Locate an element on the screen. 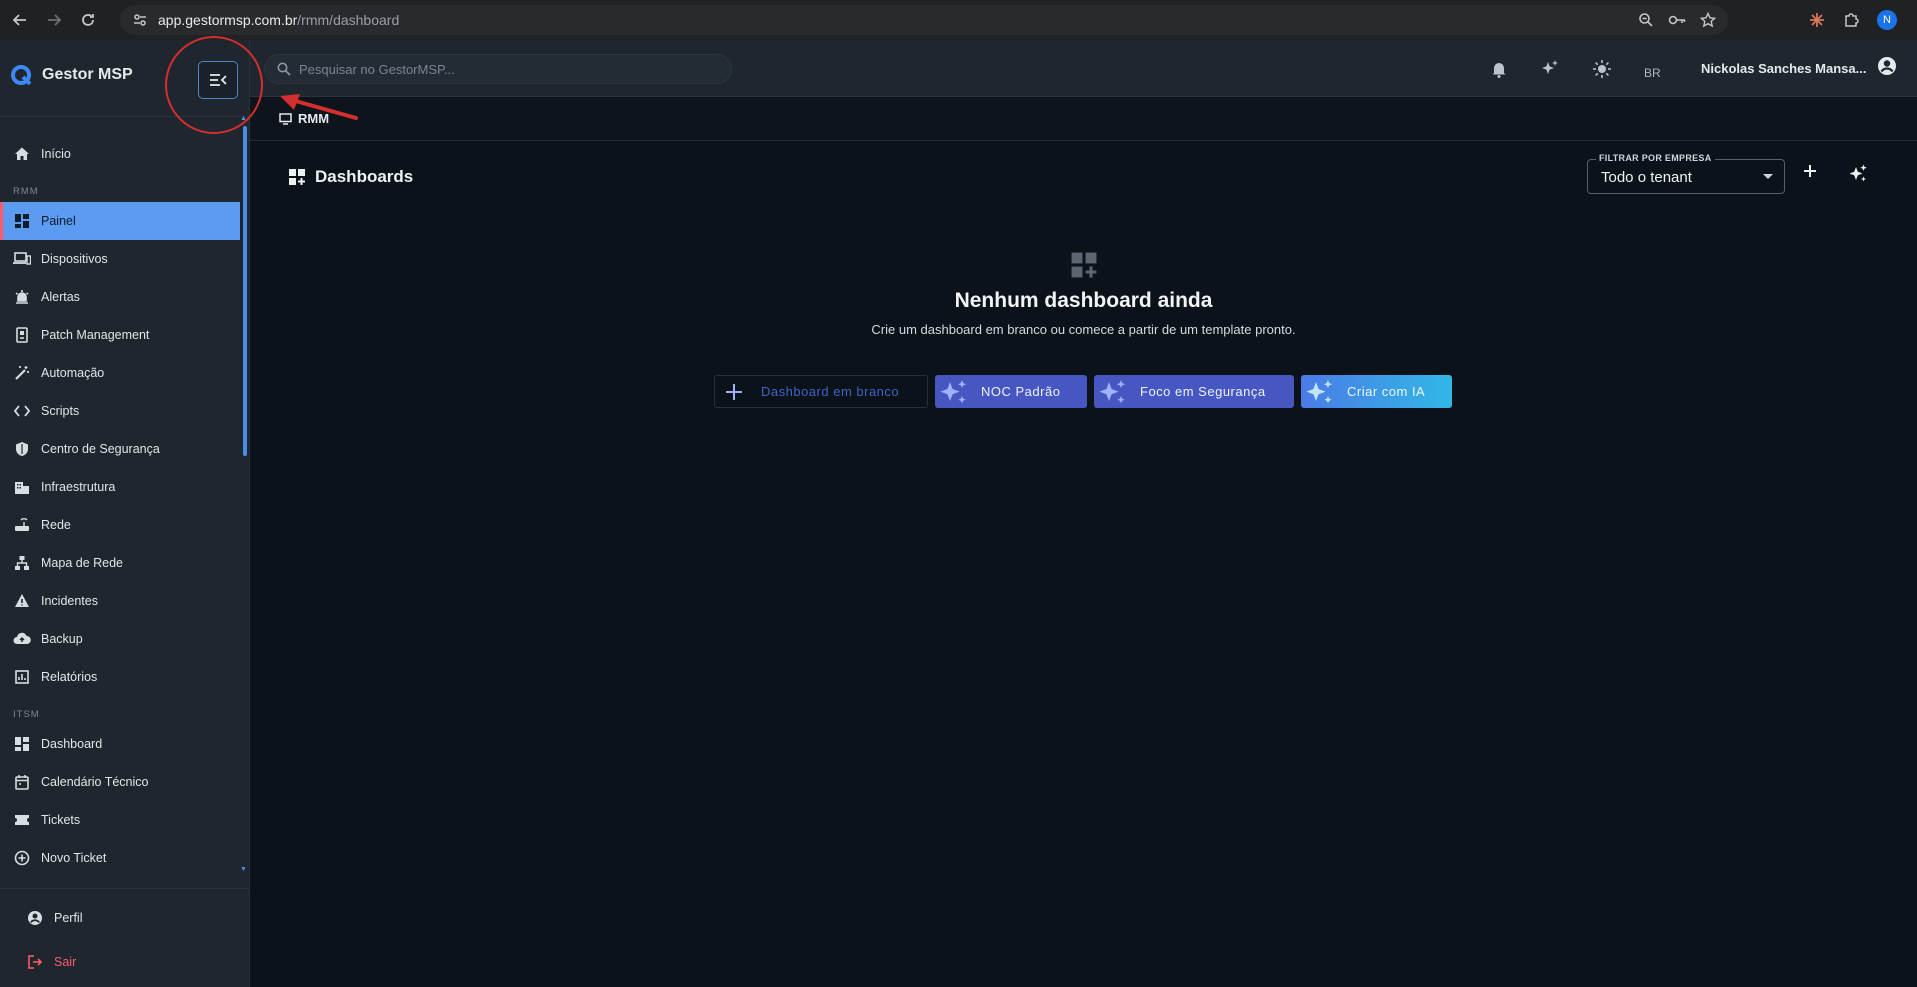 This screenshot has height=987, width=1917. site-settings-icon is located at coordinates (140, 20).